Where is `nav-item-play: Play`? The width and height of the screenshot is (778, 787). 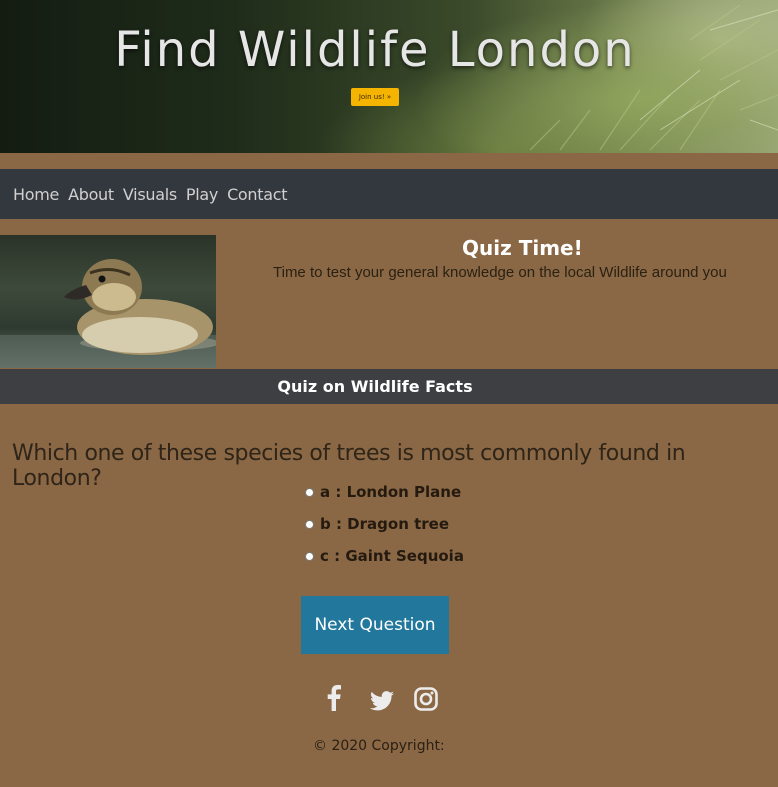 nav-item-play: Play is located at coordinates (202, 194).